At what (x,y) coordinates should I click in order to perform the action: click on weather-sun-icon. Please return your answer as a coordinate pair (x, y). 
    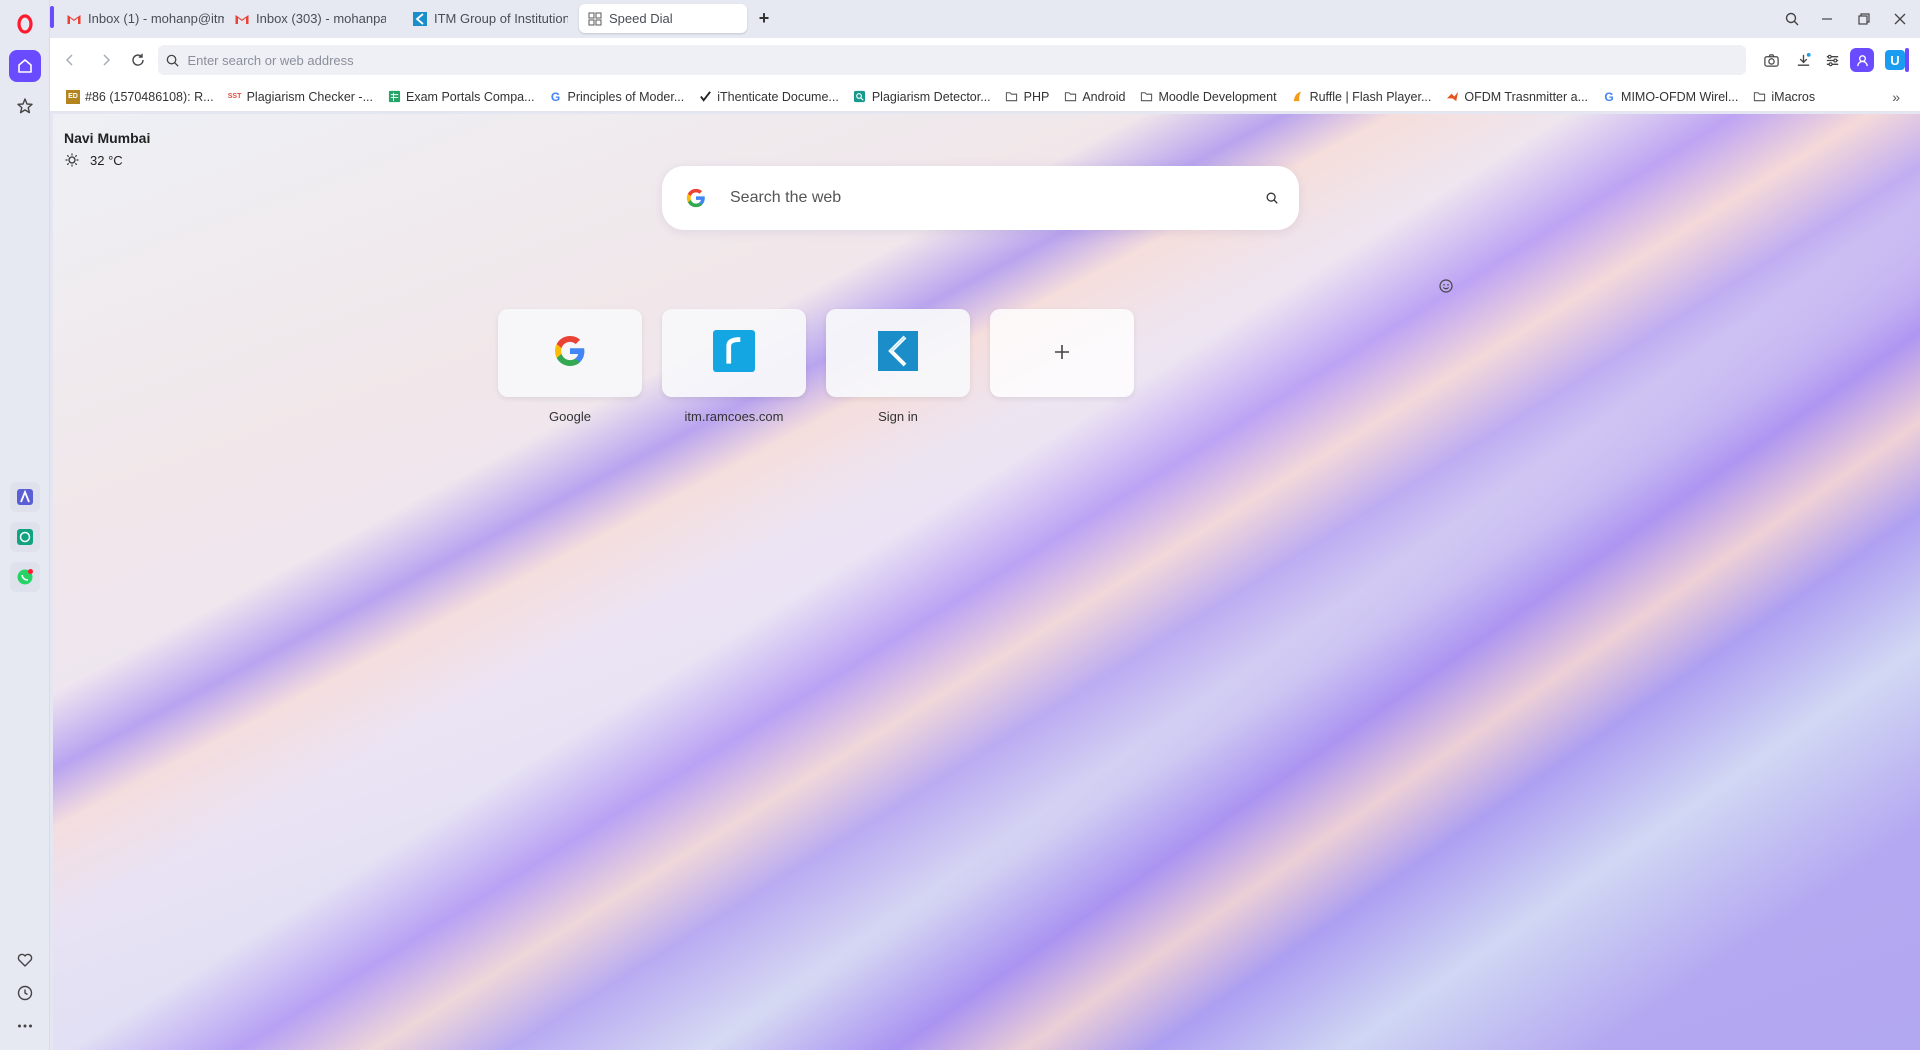
    Looking at the image, I should click on (72, 160).